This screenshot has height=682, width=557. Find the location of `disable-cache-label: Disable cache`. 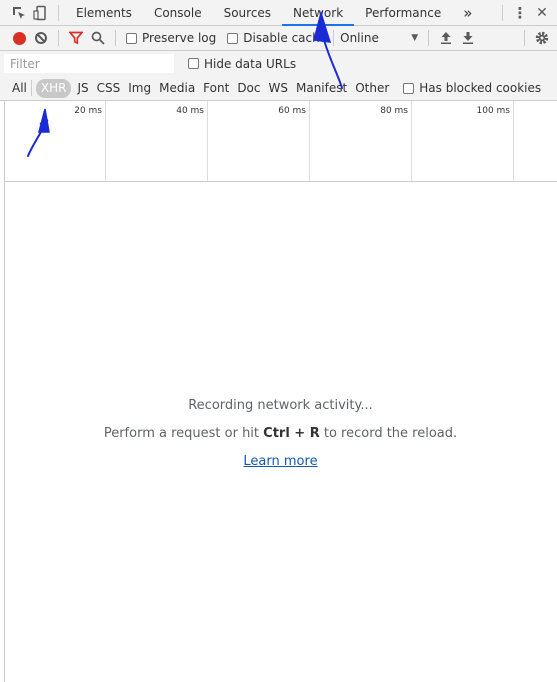

disable-cache-label: Disable cache is located at coordinates (285, 38).